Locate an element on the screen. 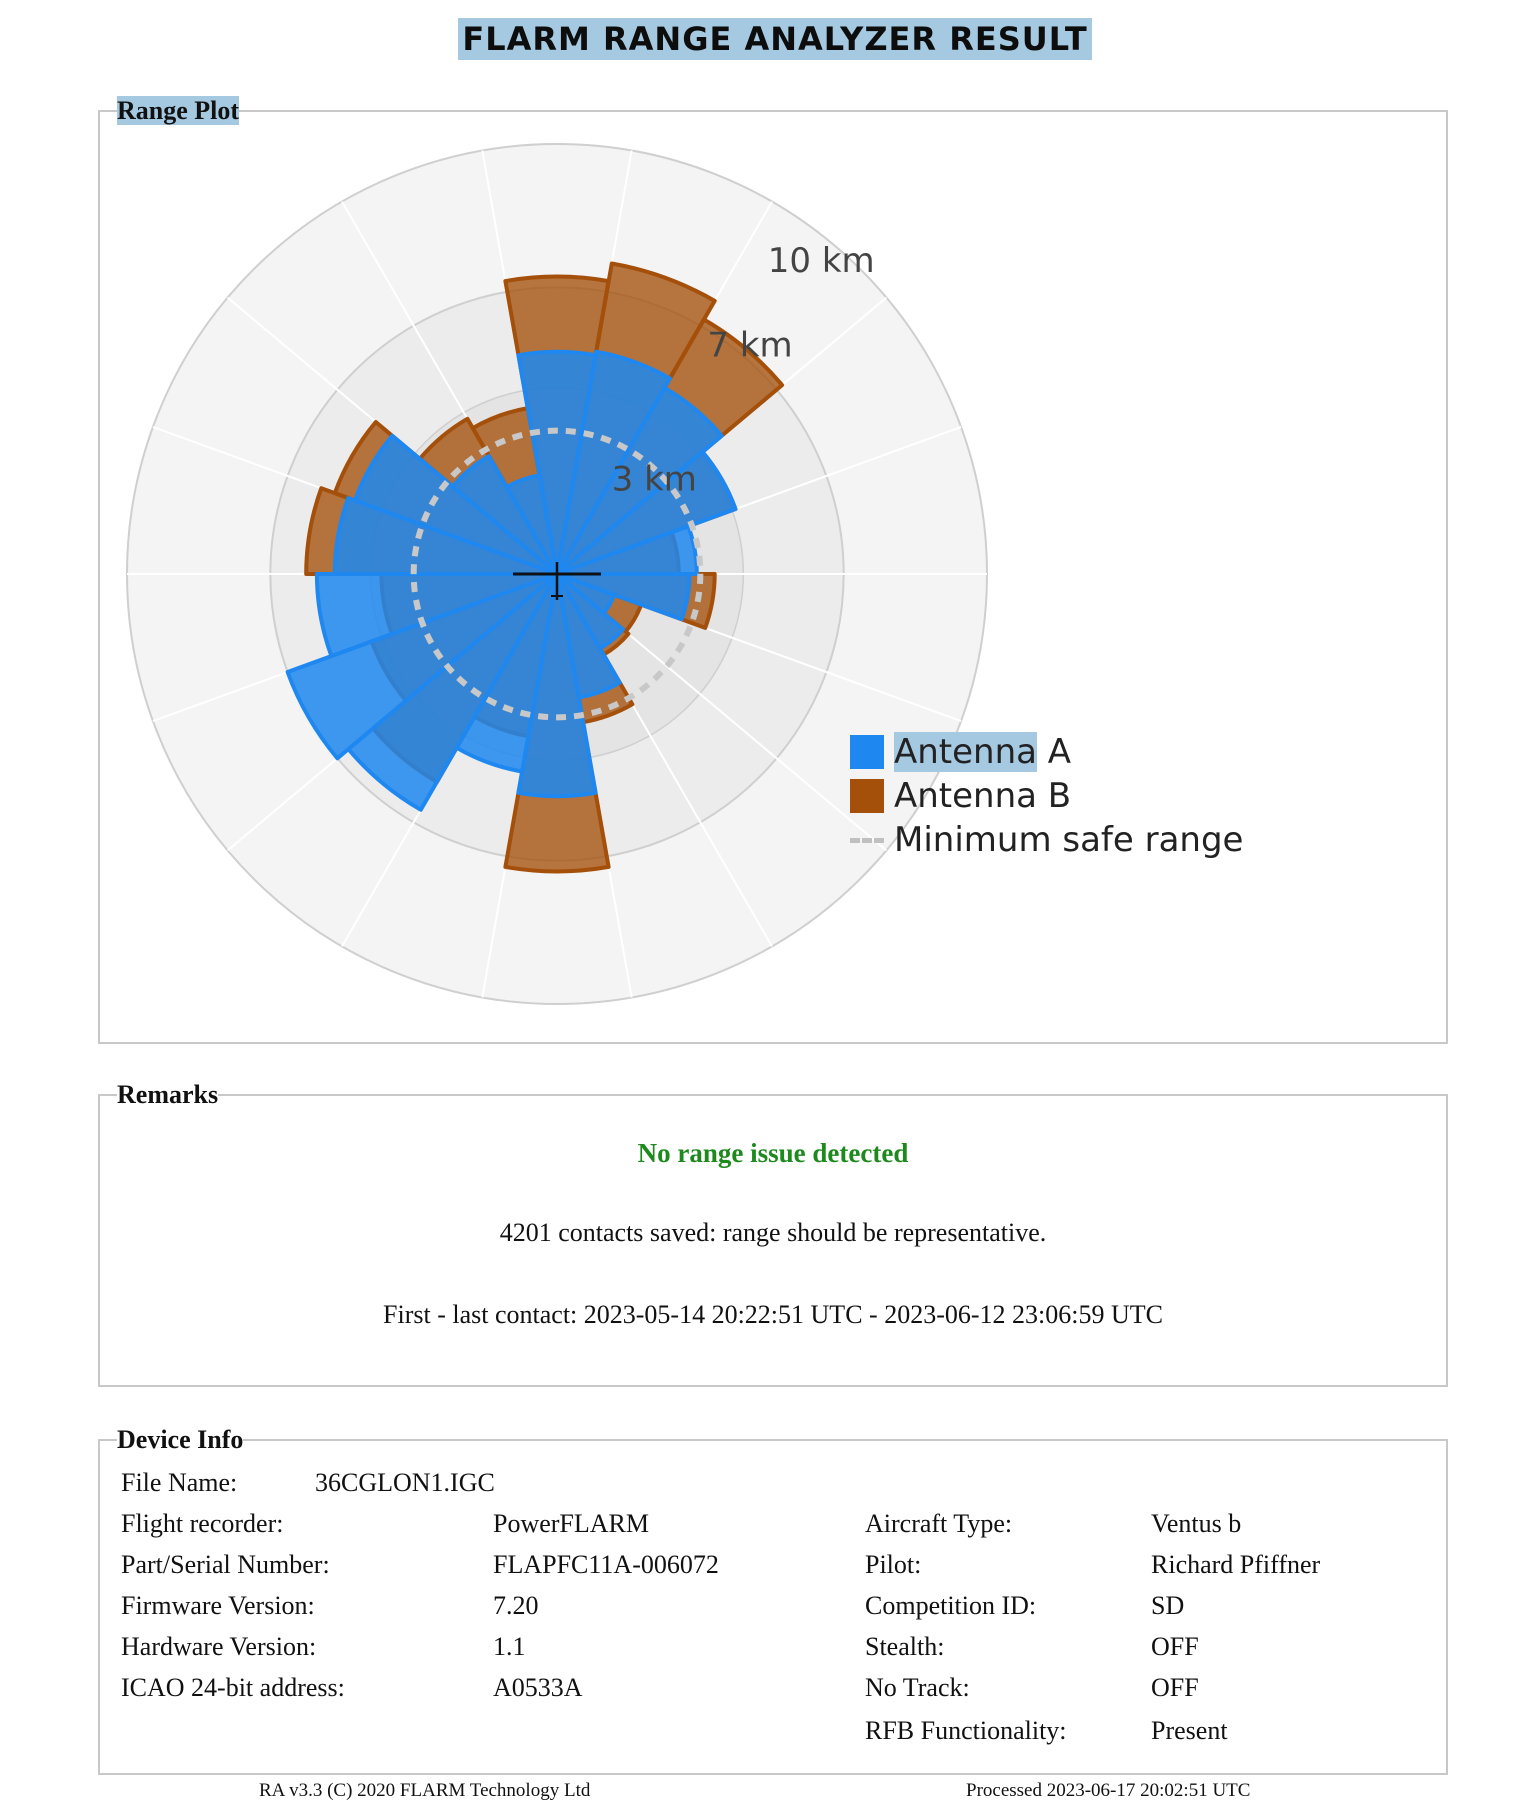 This screenshot has height=1816, width=1515. footer-version: RA v3.3 (C) 2020 FLARM Technology Ltd is located at coordinates (425, 1790).